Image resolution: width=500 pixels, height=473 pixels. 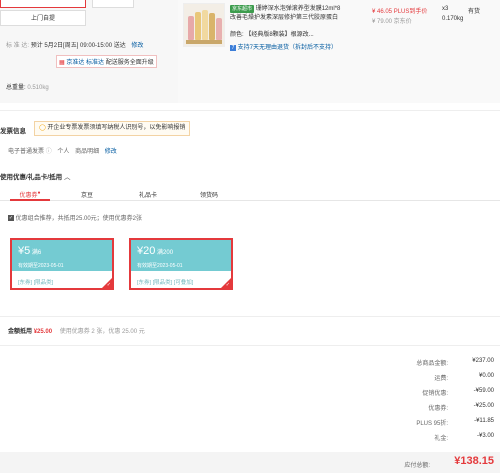 What do you see at coordinates (474, 461) in the screenshot?
I see `payable-amount: ¥138.15` at bounding box center [474, 461].